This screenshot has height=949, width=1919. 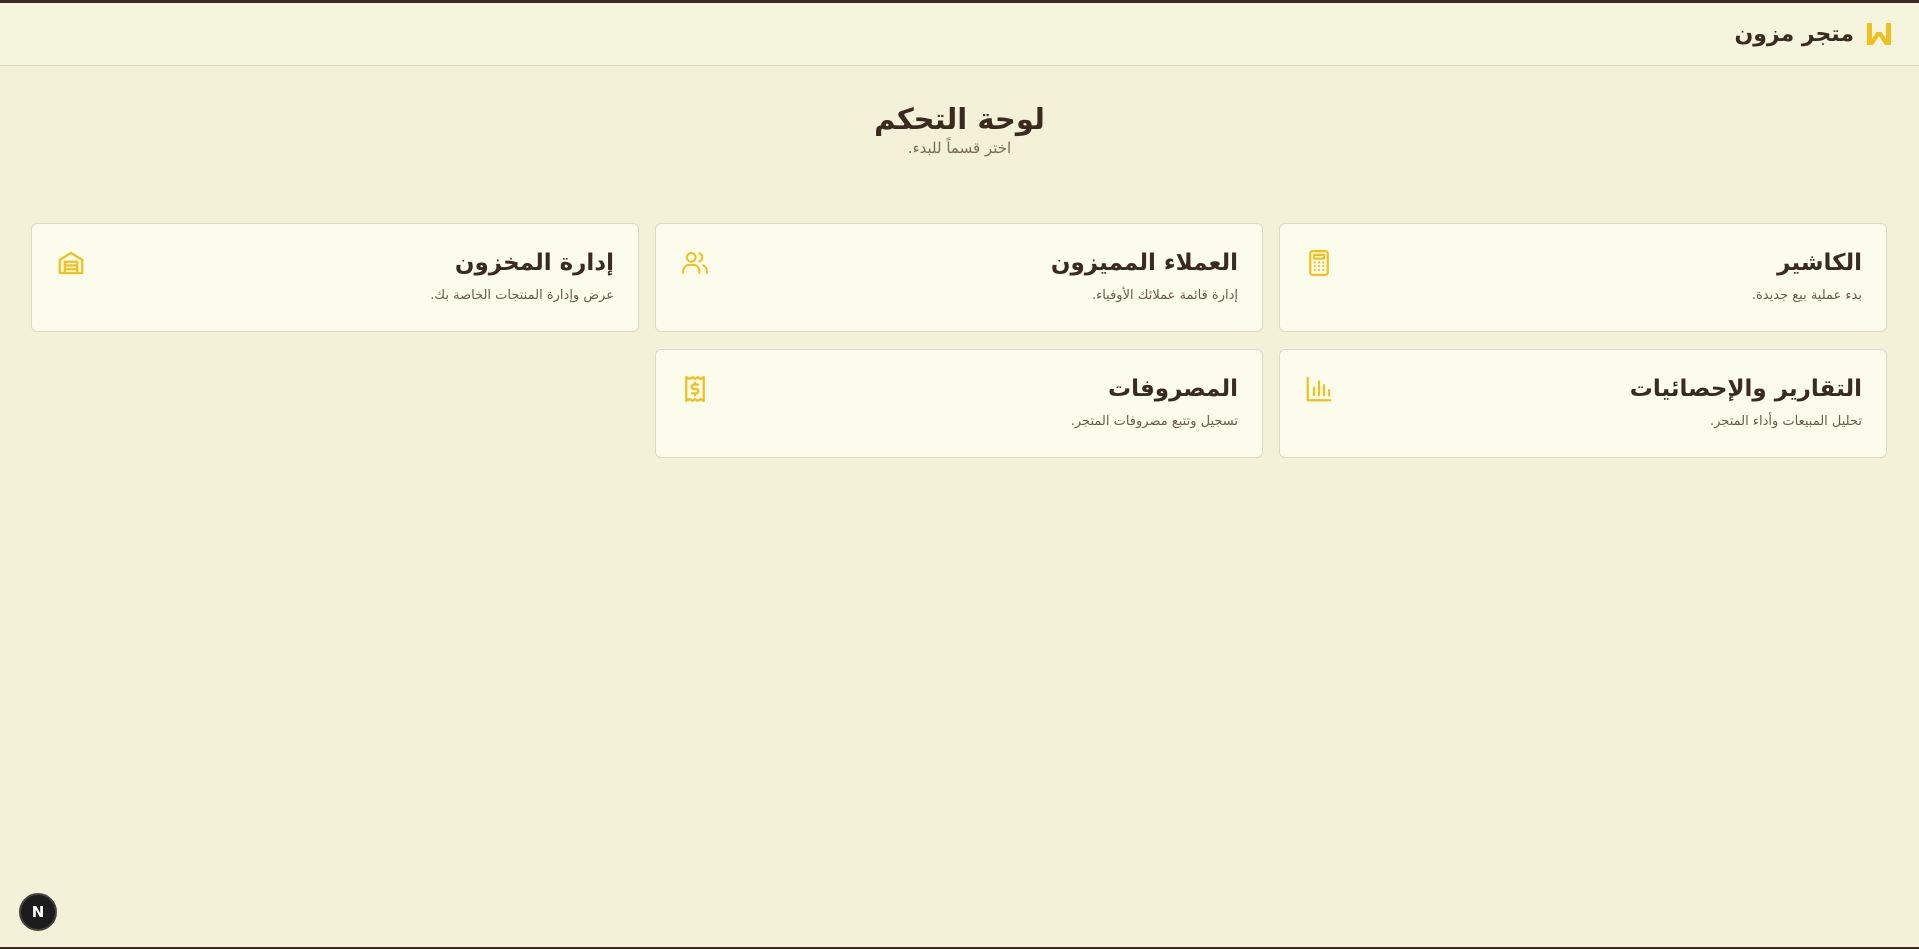 What do you see at coordinates (695, 389) in the screenshot?
I see `receipt-icon` at bounding box center [695, 389].